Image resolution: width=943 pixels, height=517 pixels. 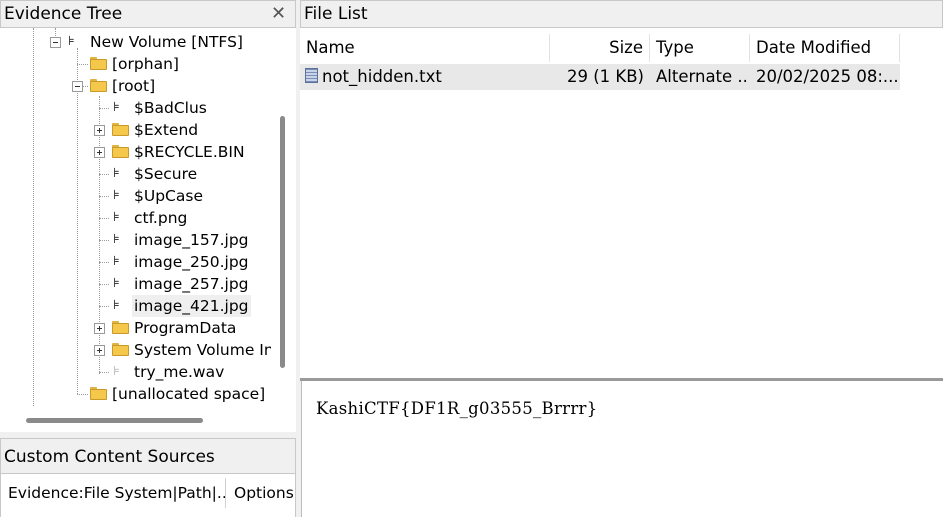 I want to click on ccs-column-options: Options, so click(x=260, y=493).